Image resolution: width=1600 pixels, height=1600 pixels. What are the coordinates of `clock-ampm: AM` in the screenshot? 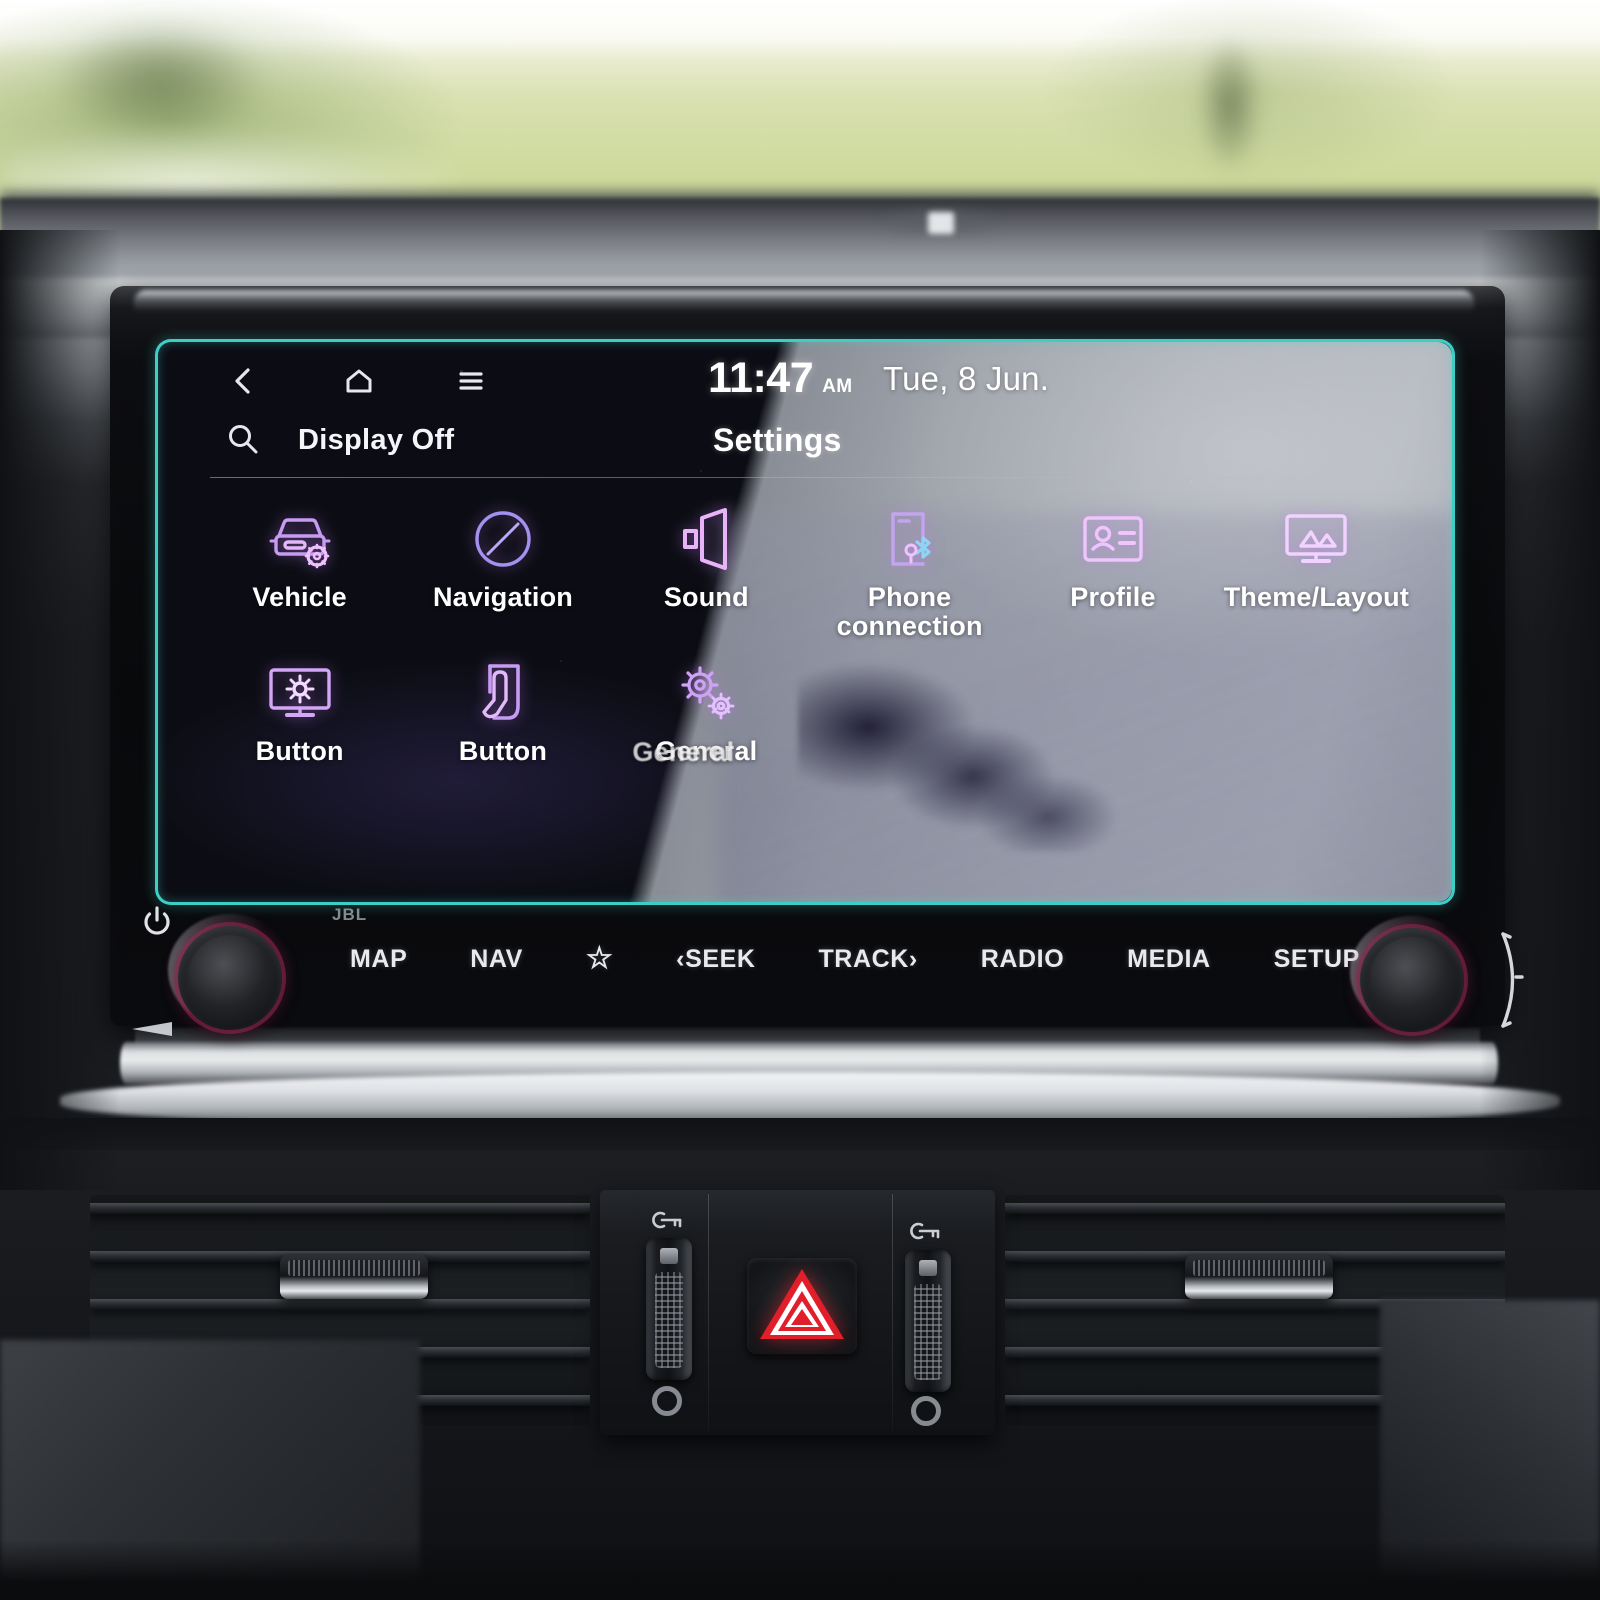 It's located at (837, 386).